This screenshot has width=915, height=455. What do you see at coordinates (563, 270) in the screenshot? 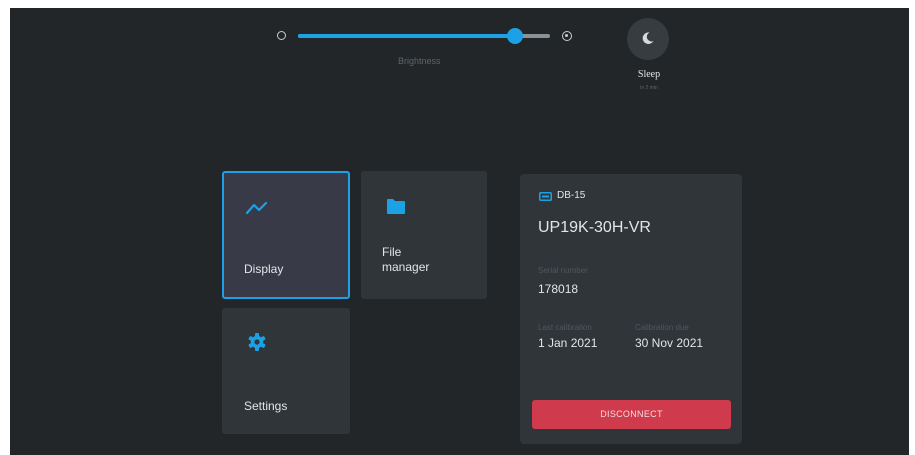
I see `serial-number-label: Serial number` at bounding box center [563, 270].